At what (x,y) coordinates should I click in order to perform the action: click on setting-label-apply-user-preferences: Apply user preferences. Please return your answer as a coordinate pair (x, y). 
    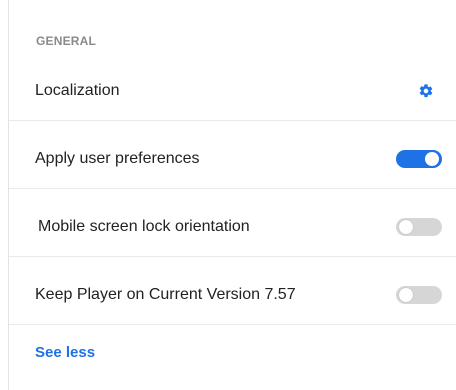
    Looking at the image, I should click on (117, 158).